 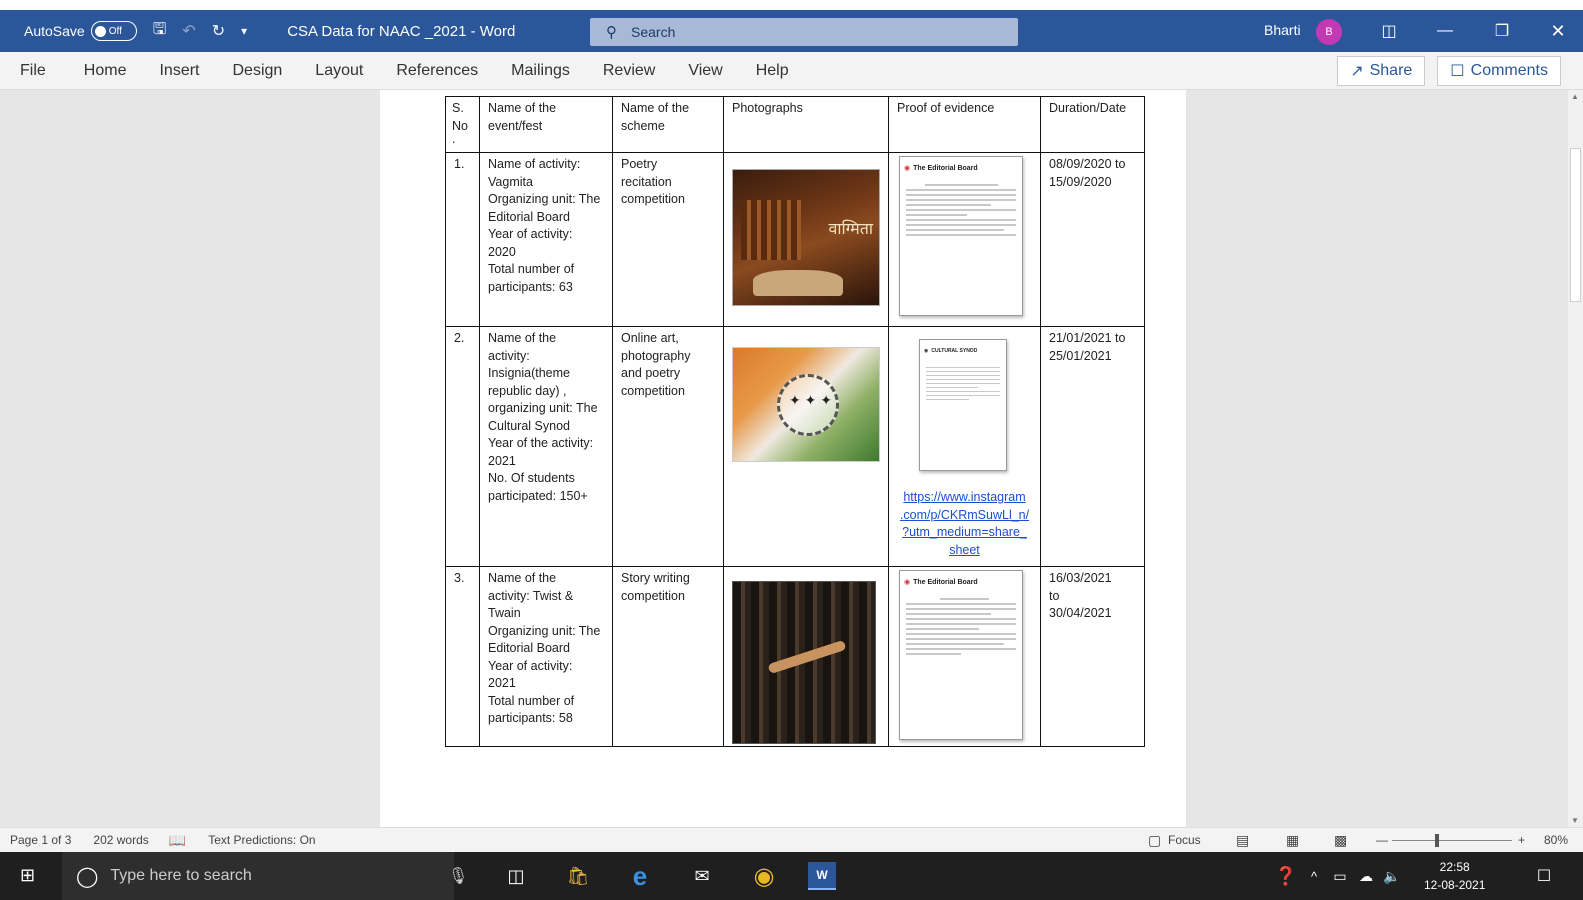 I want to click on avatar: B, so click(x=1329, y=32).